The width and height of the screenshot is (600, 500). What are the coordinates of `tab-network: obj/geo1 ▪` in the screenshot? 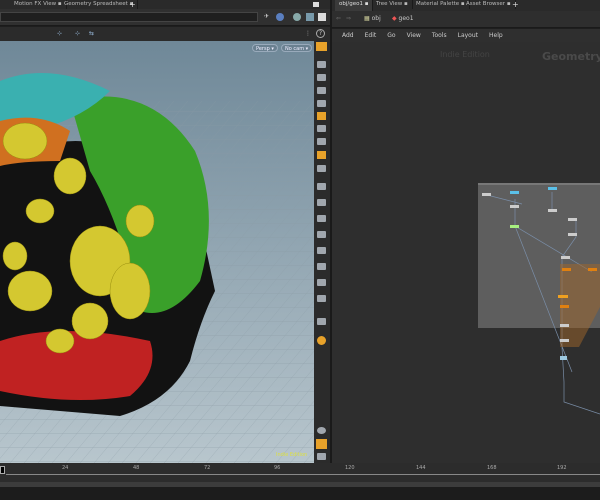 It's located at (354, 5).